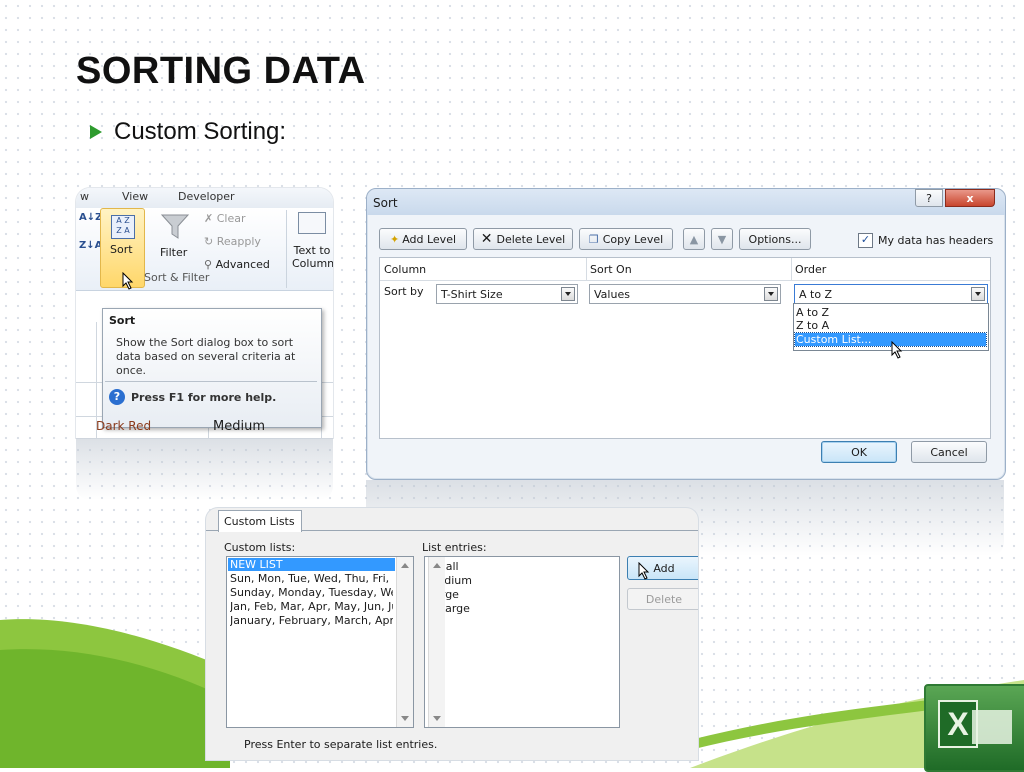 This screenshot has height=772, width=1024. I want to click on excel-logo-icon: X, so click(974, 728).